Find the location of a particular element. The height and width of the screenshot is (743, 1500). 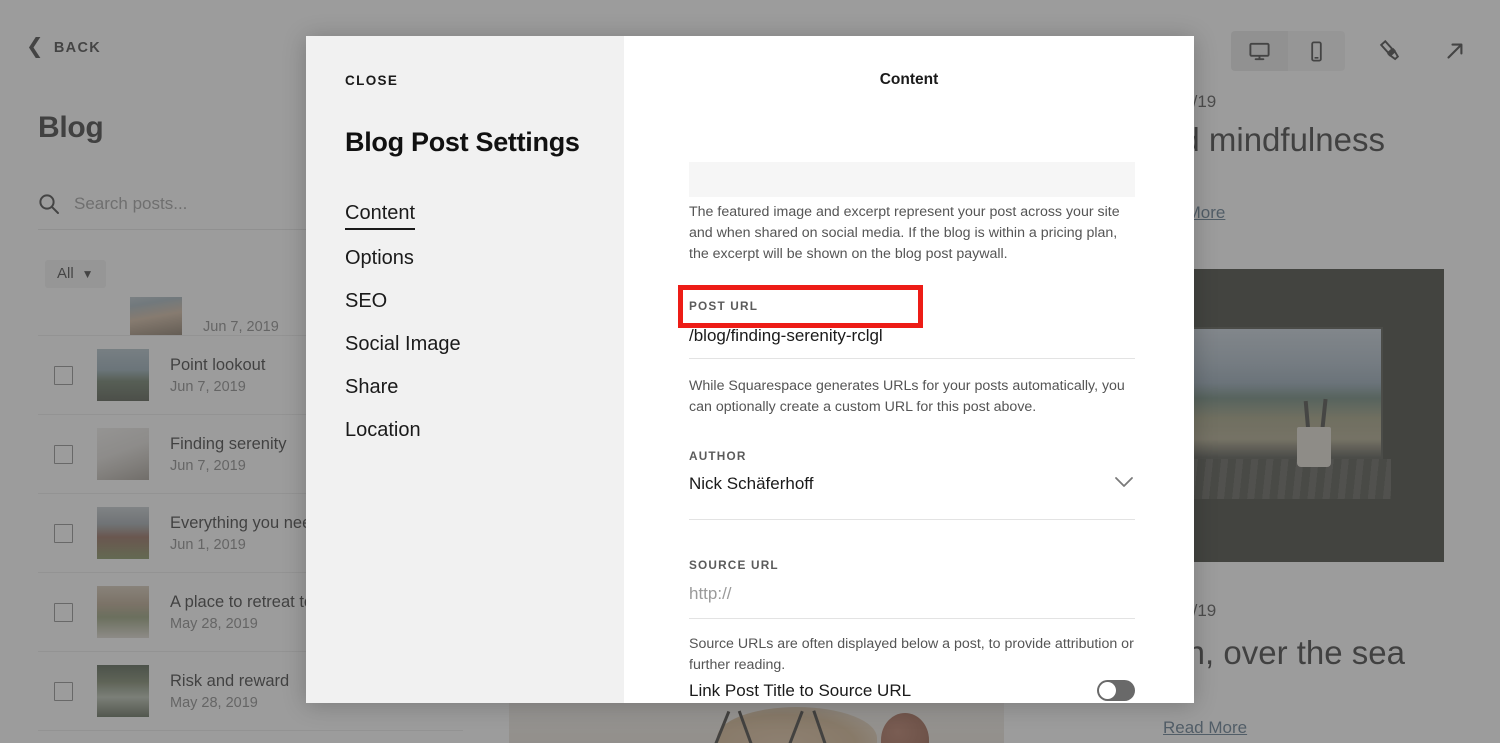

link-post-title-row: Link Post Title to Source URL is located at coordinates (912, 691).